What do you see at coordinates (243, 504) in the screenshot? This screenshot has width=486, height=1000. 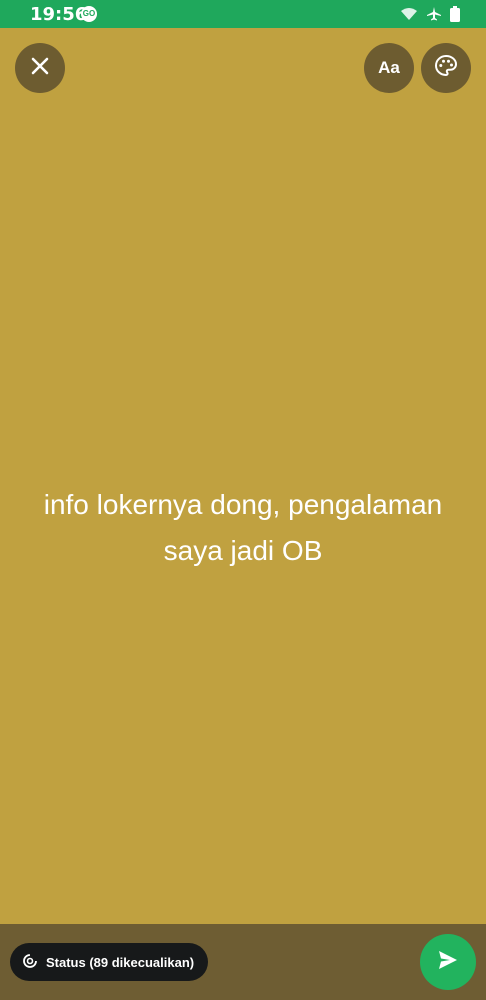 I see `status-text-line: info lokernya dong, pengalaman` at bounding box center [243, 504].